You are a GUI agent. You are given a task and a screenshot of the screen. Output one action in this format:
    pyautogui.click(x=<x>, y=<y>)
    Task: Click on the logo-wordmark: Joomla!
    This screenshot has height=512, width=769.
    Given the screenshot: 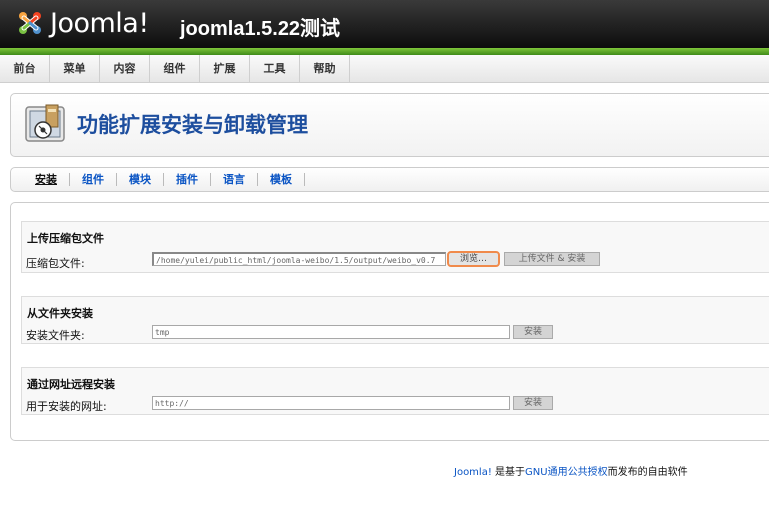 What is the action you would take?
    pyautogui.click(x=99, y=23)
    